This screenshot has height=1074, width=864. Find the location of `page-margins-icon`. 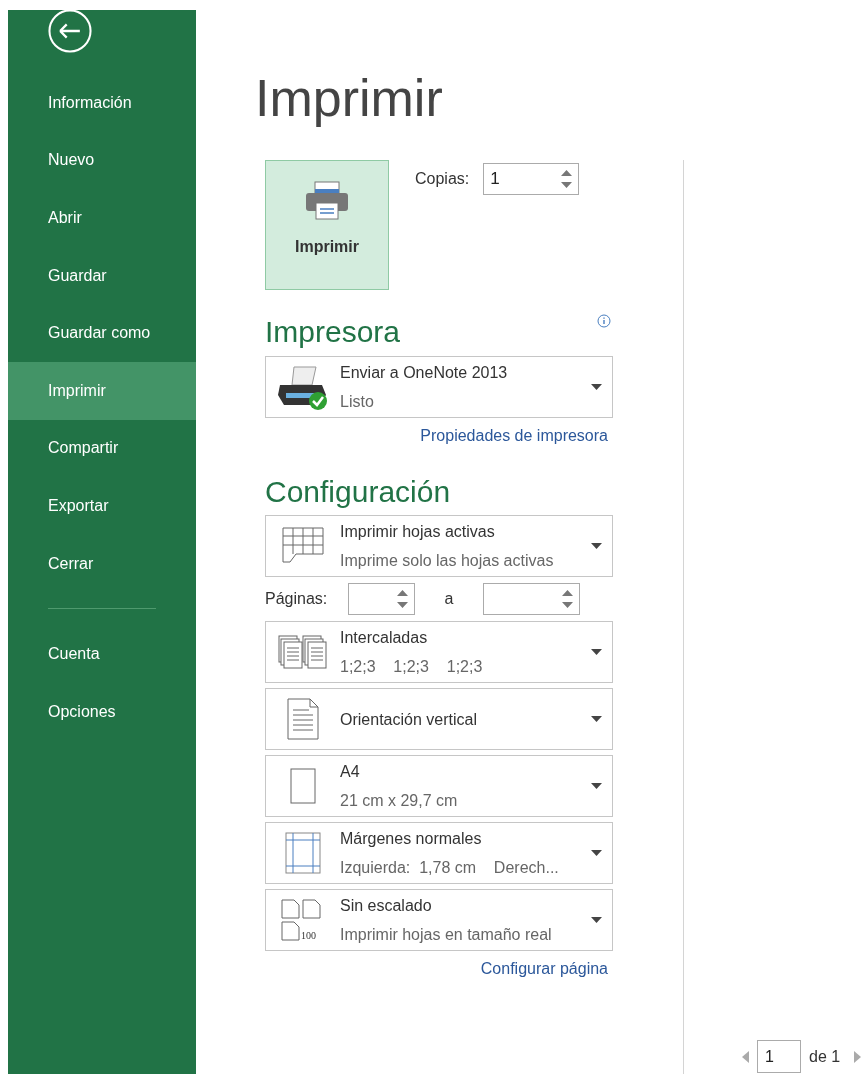

page-margins-icon is located at coordinates (303, 853).